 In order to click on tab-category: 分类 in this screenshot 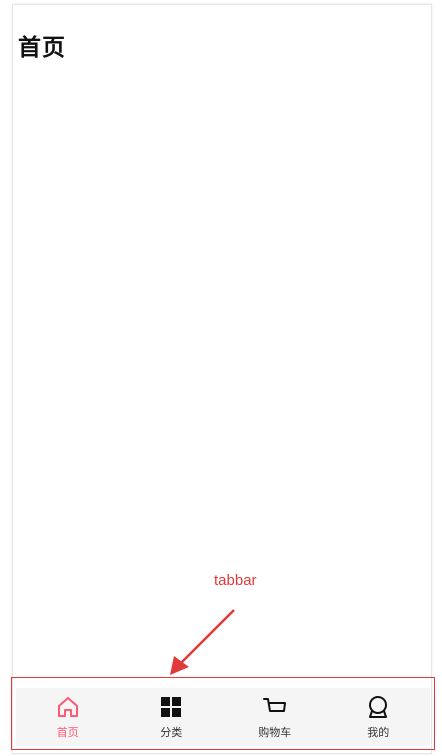, I will do `click(172, 717)`.